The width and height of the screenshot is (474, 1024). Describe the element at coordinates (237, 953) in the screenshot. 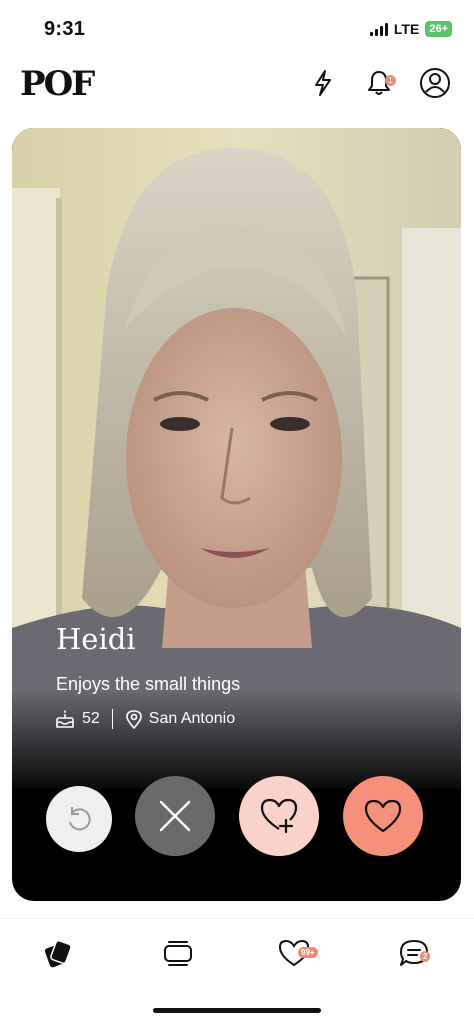

I see `bottom-nav: 99+ 2` at that location.